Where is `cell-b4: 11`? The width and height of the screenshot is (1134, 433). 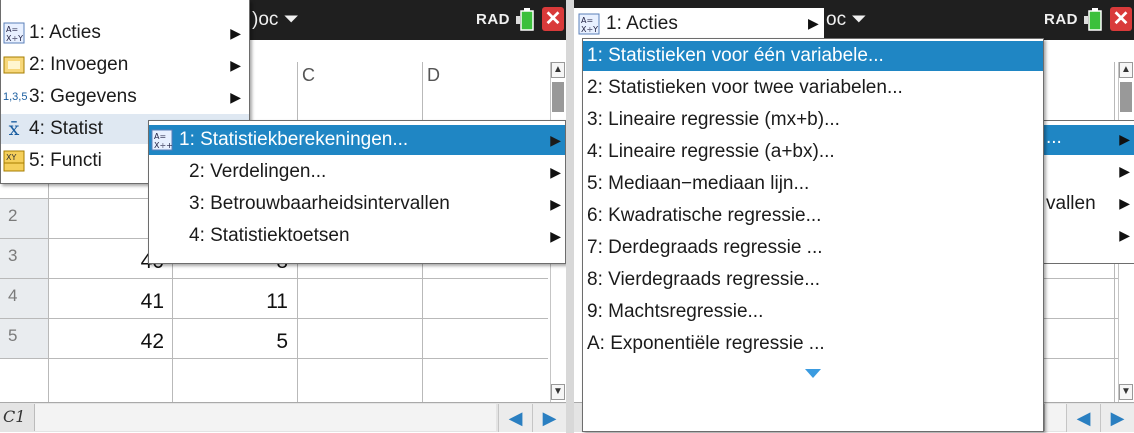 cell-b4: 11 is located at coordinates (232, 302).